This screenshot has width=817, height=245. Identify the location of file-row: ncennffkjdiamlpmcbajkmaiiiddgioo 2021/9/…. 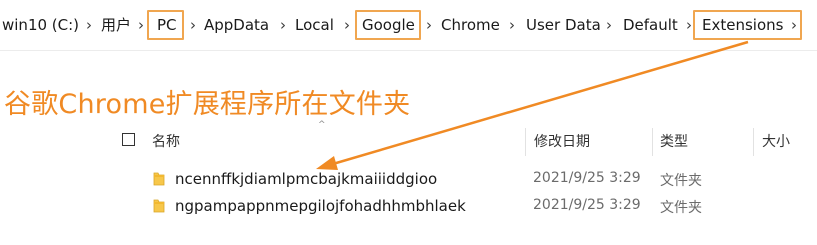
(481, 180).